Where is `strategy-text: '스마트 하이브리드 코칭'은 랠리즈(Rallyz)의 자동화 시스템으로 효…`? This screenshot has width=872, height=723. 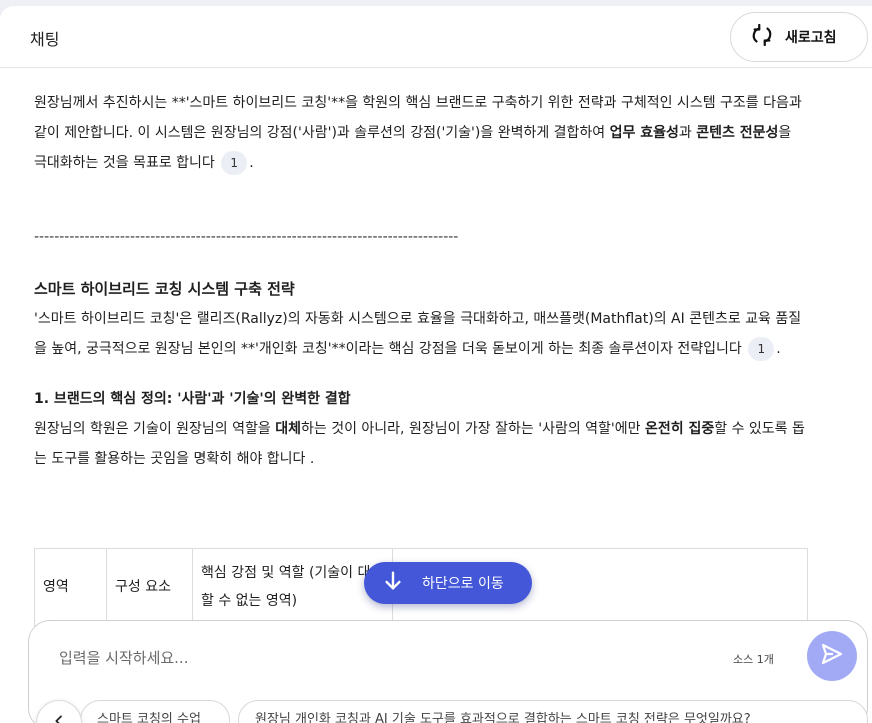
strategy-text: '스마트 하이브리드 코칭'은 랠리즈(Rallyz)의 자동화 시스템으로 효… is located at coordinates (418, 334).